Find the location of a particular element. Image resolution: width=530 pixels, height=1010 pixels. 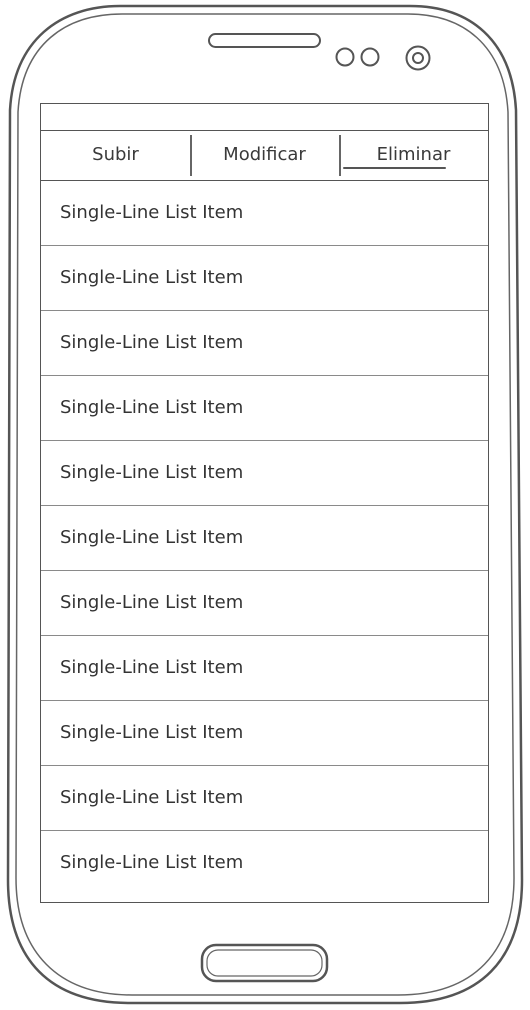

active-tab-indicator is located at coordinates (394, 167).